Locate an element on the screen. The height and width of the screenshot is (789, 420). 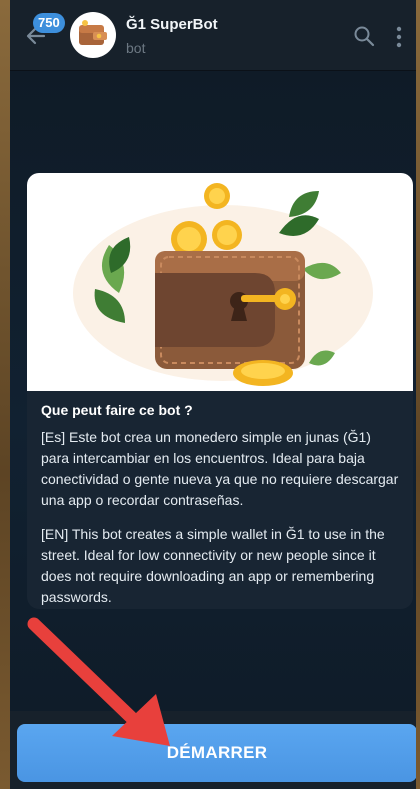
wallet-avatar is located at coordinates (93, 32).